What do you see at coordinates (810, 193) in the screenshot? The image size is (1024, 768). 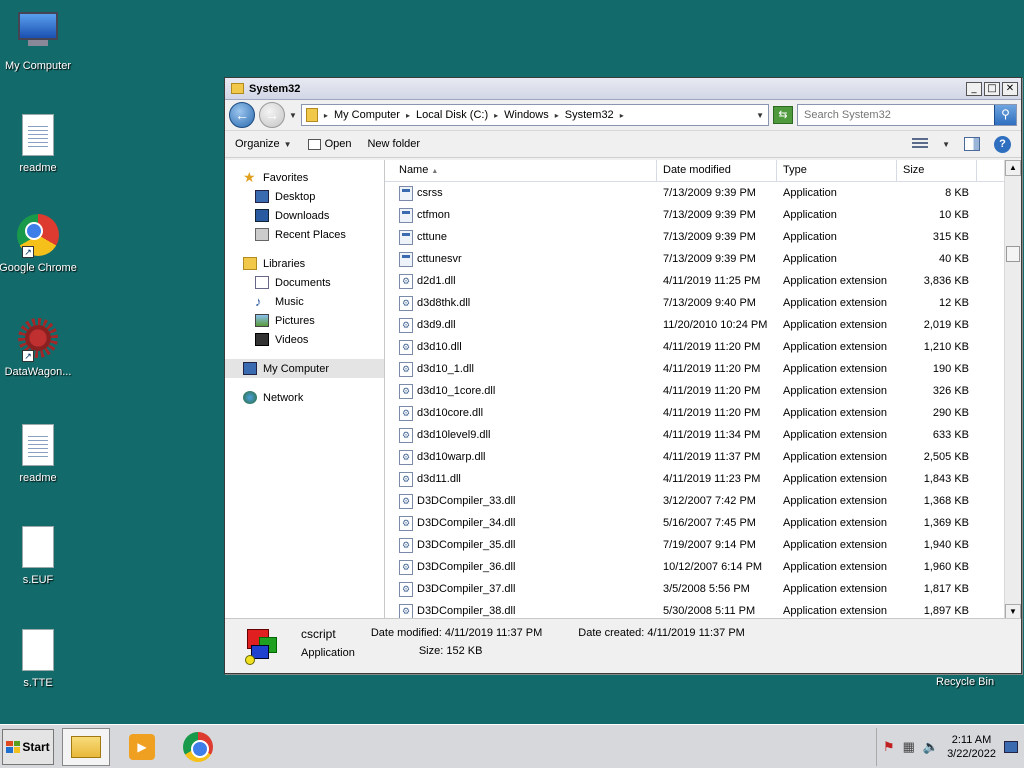 I see `file-type: Application` at bounding box center [810, 193].